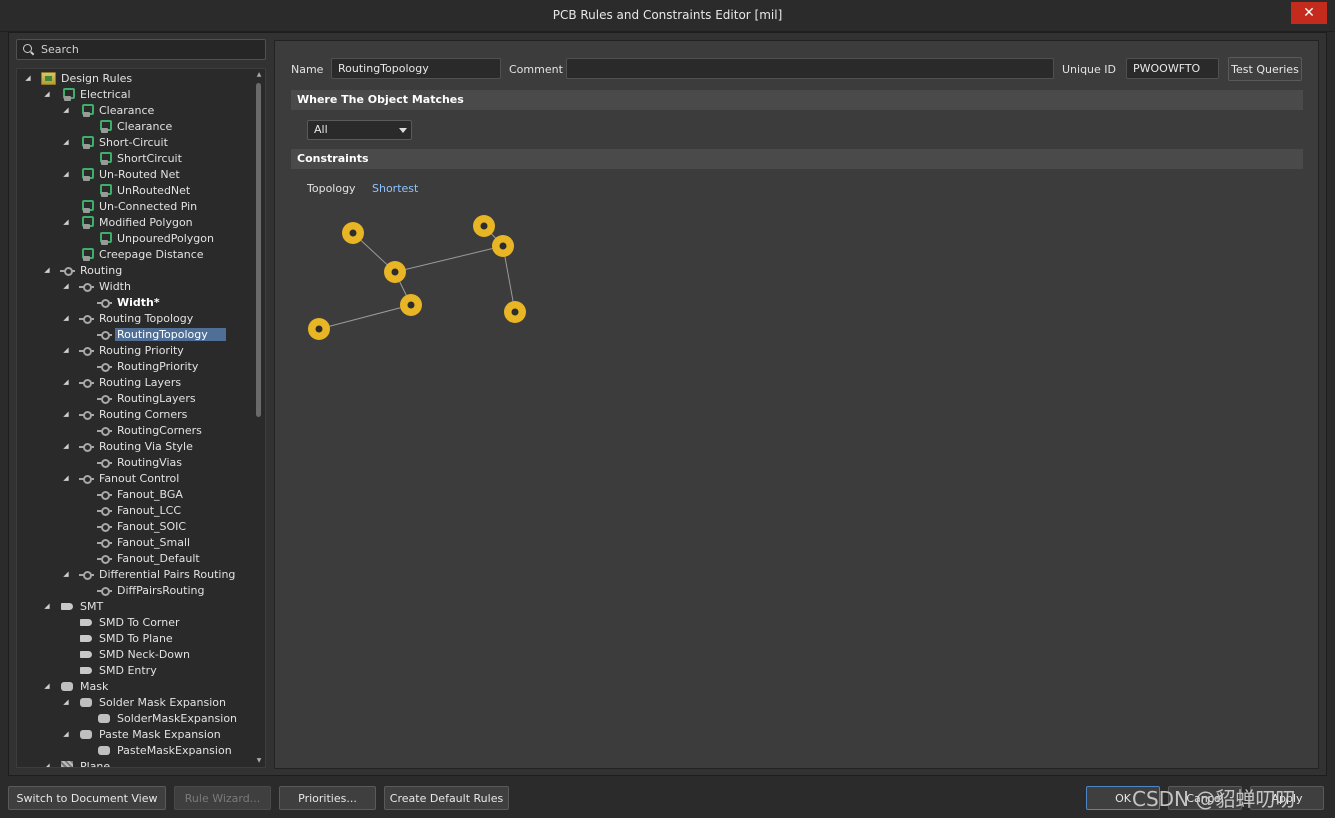 Image resolution: width=1335 pixels, height=818 pixels. Describe the element at coordinates (139, 366) in the screenshot. I see `tree-item: RoutingPriority` at that location.